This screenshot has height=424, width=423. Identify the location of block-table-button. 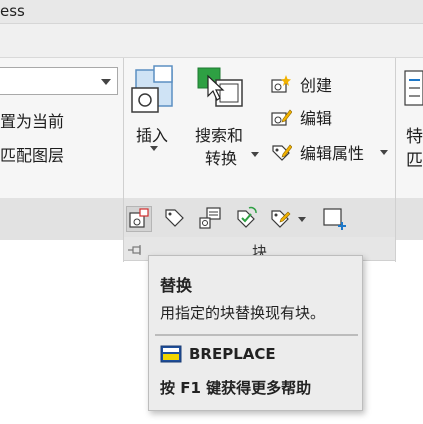
(211, 219).